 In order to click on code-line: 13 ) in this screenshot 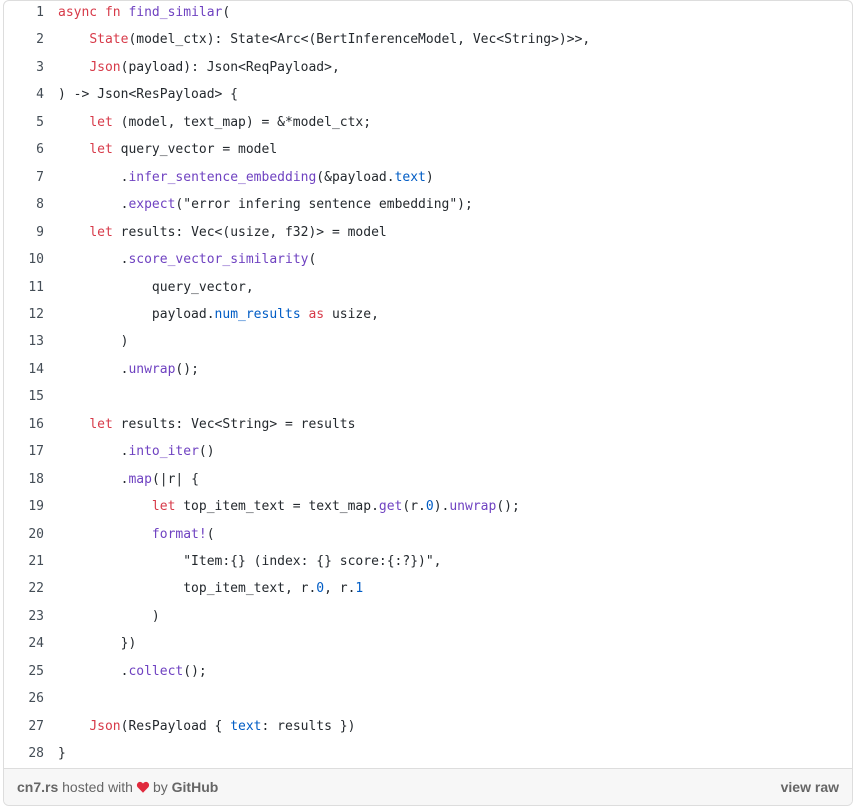, I will do `click(428, 343)`.